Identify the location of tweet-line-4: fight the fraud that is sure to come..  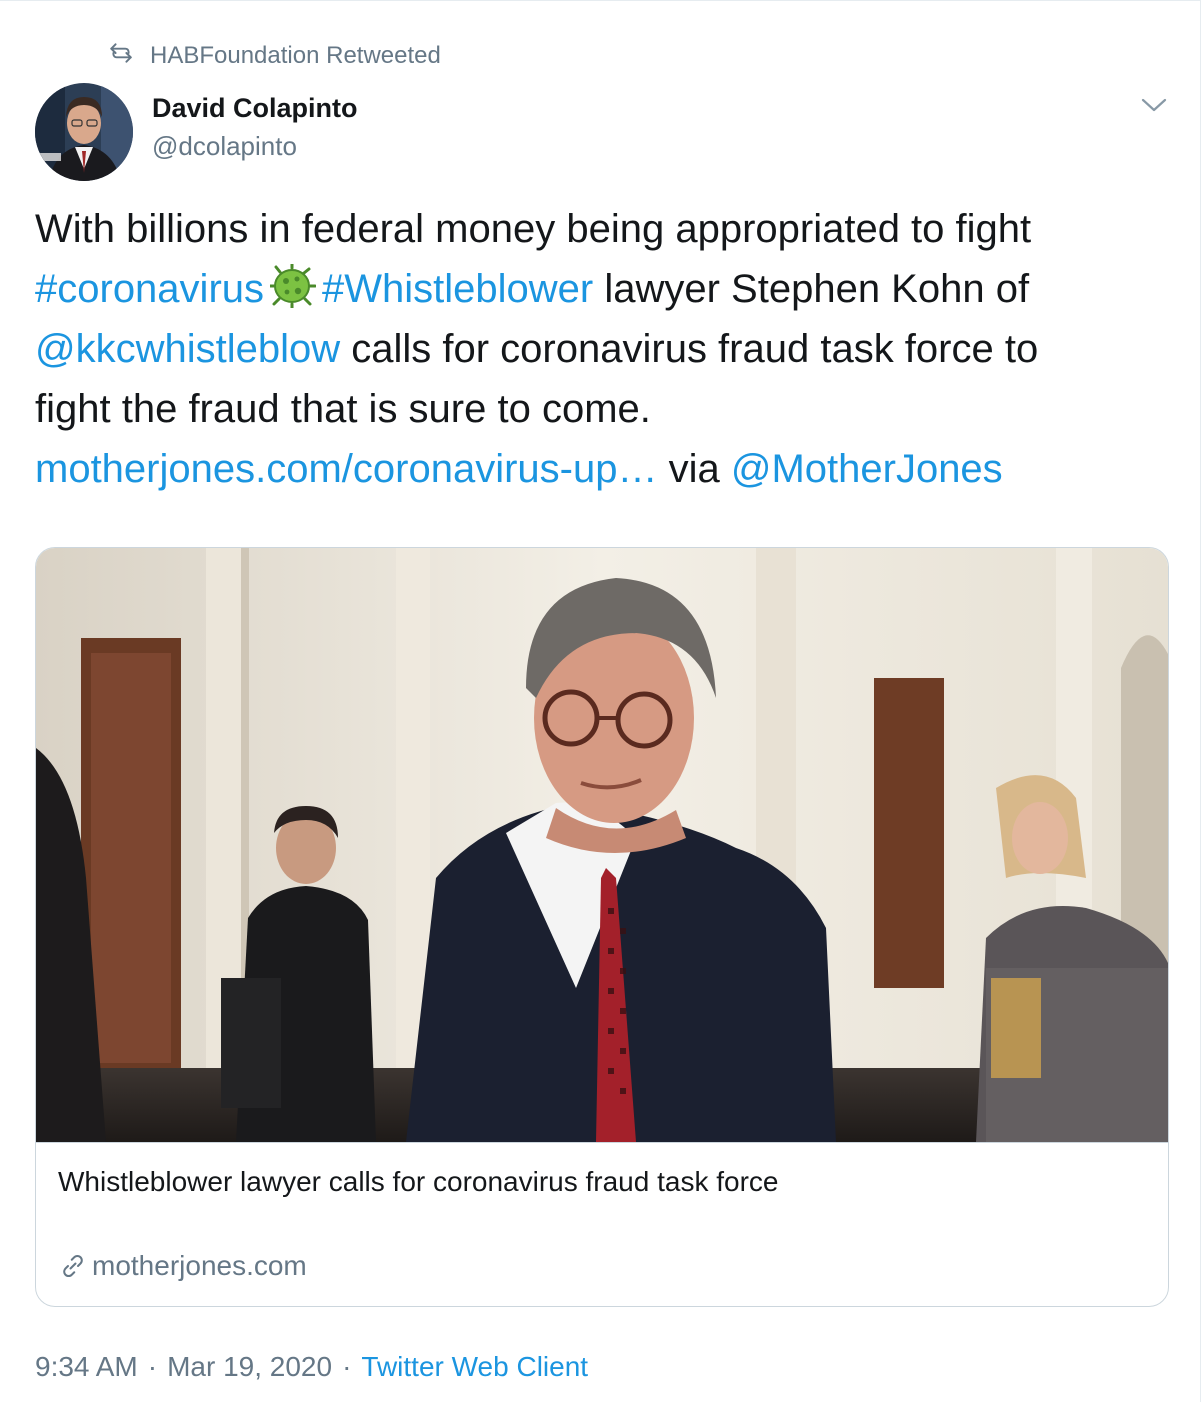
(343, 409).